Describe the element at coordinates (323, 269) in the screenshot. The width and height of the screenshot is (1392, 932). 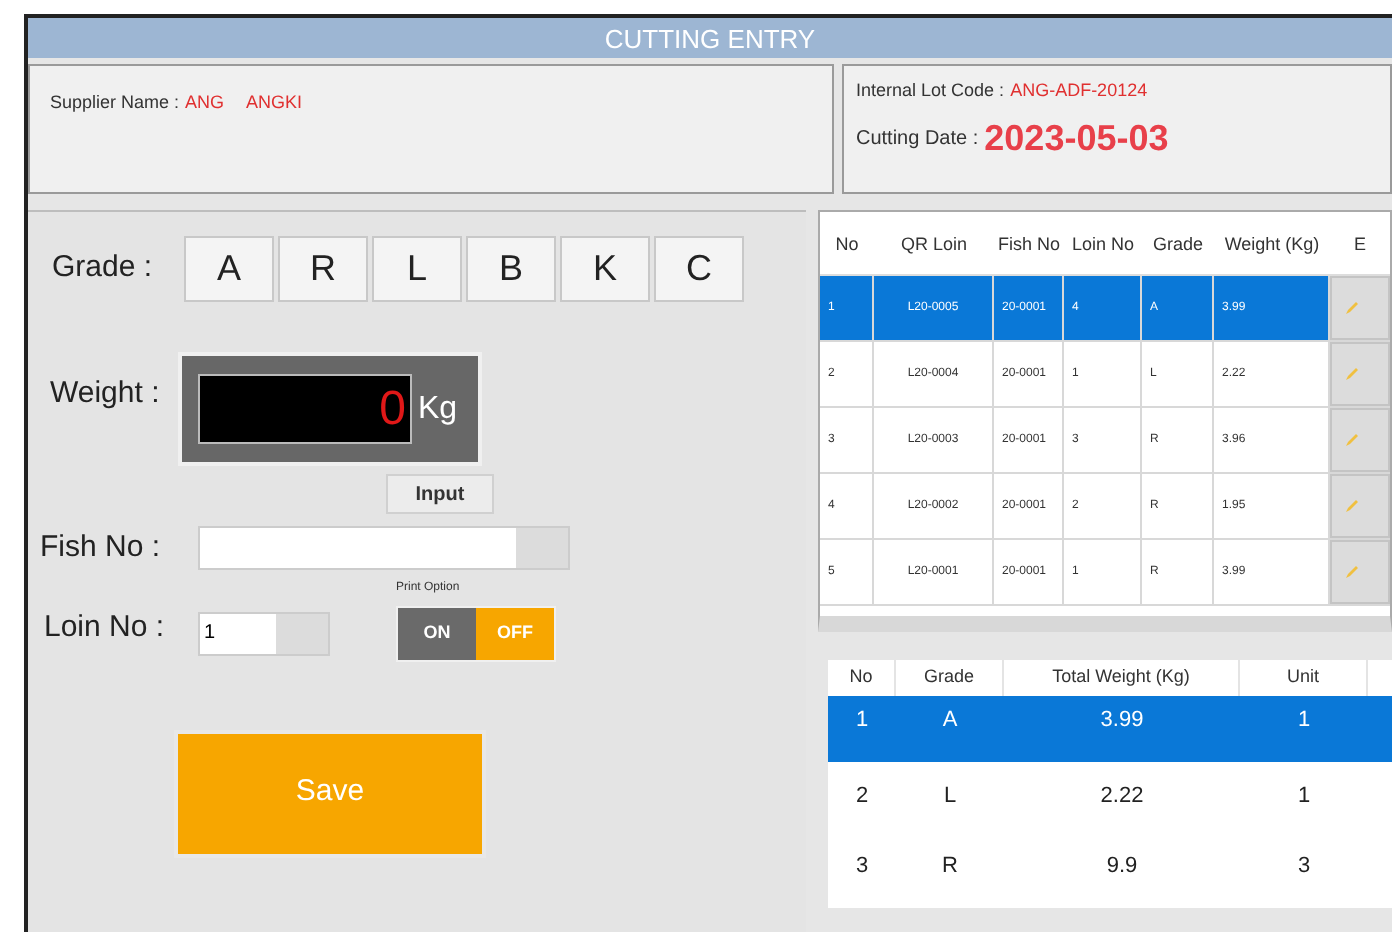
I see `grade-option: R` at that location.